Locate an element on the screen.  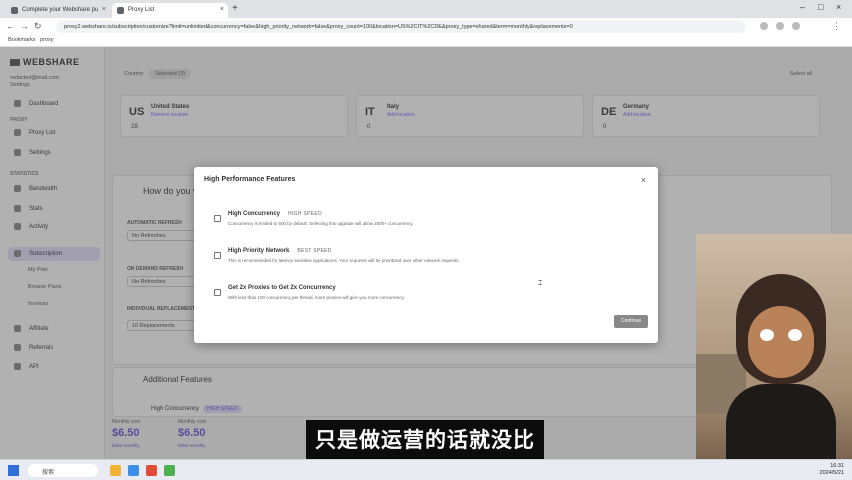
taskbar: 搜索 16:31 2024/5/21 is located at coordinates (426, 469).